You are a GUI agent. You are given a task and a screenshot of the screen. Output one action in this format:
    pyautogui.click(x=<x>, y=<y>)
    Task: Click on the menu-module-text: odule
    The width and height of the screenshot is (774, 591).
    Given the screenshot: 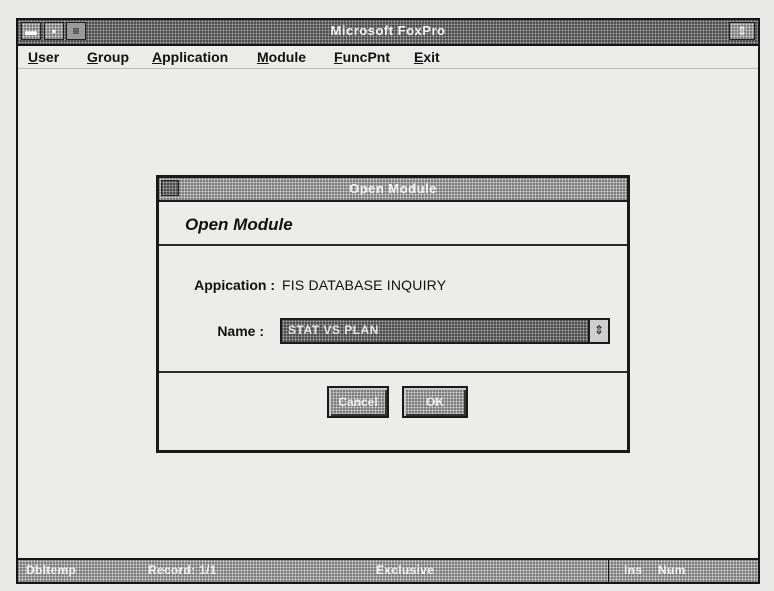 What is the action you would take?
    pyautogui.click(x=287, y=57)
    